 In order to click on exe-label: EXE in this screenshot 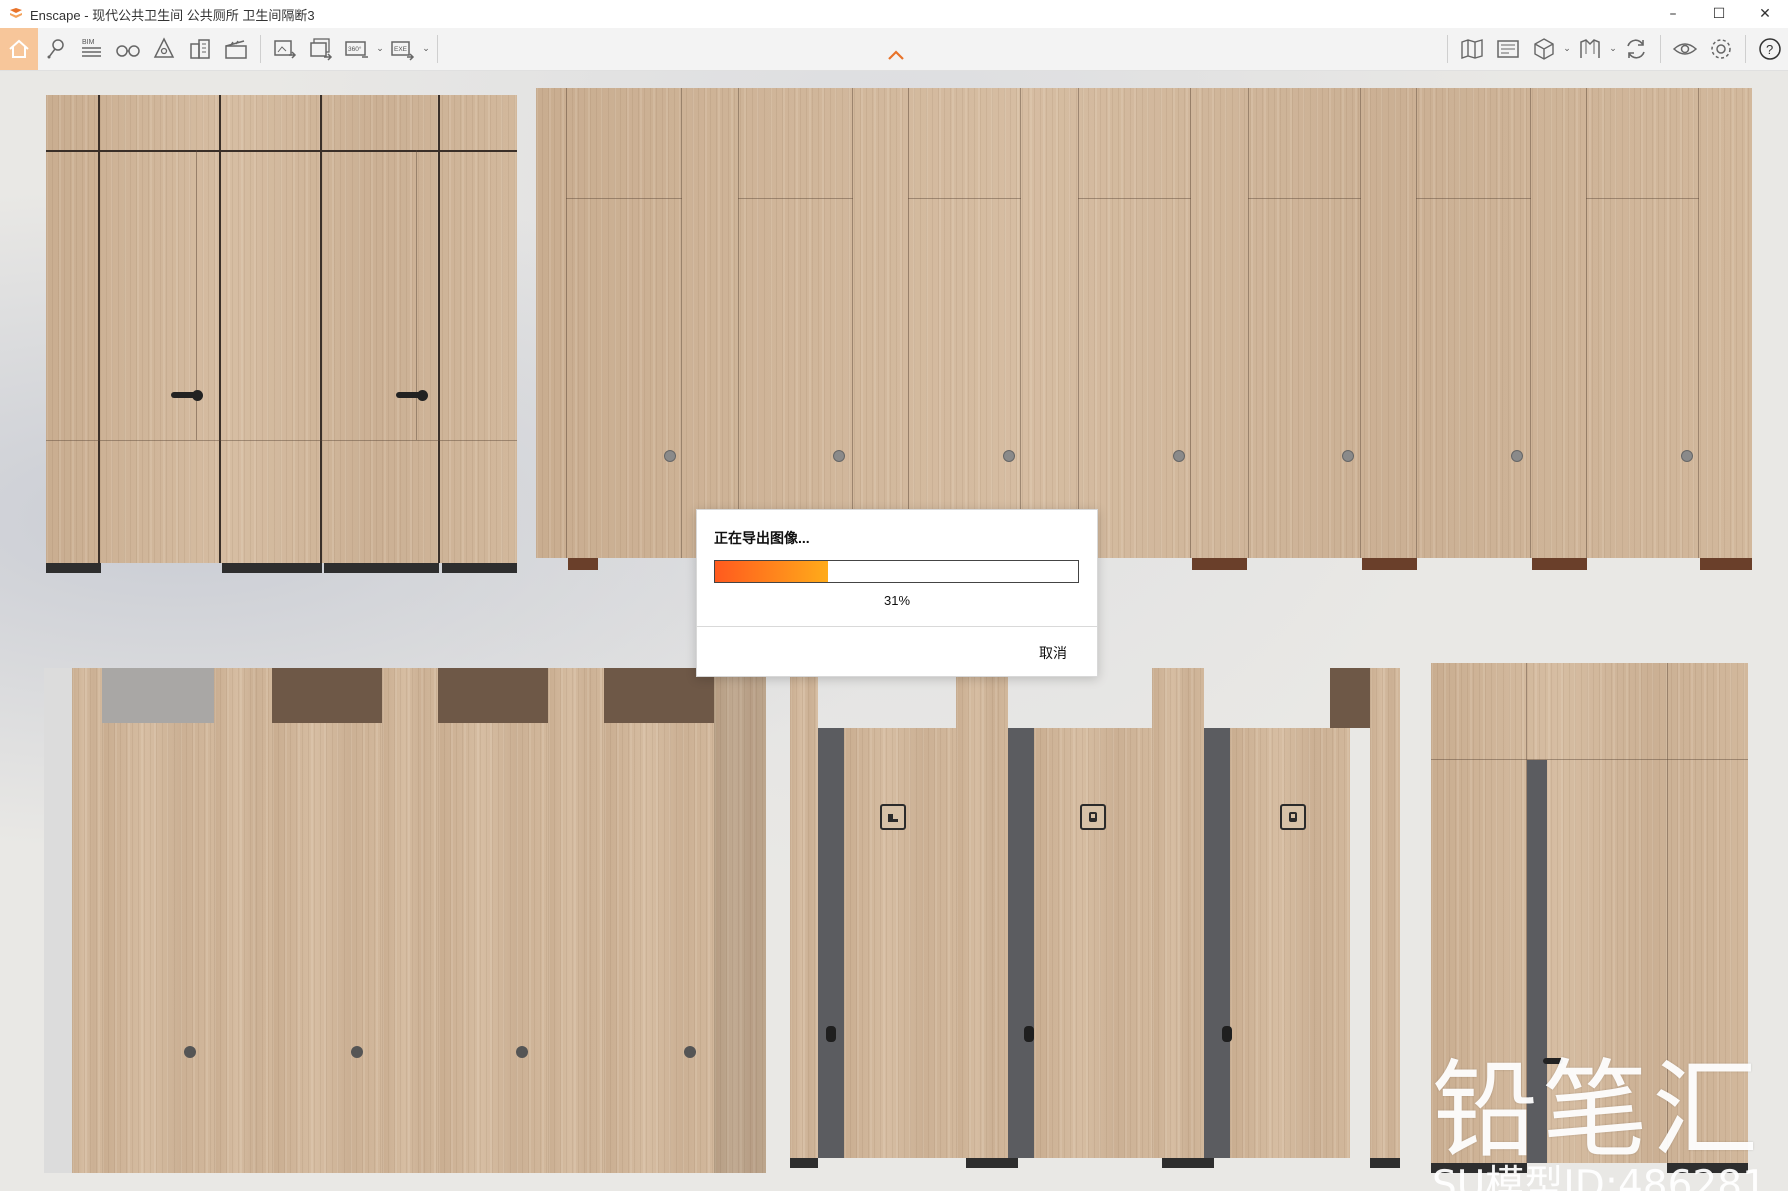, I will do `click(401, 49)`.